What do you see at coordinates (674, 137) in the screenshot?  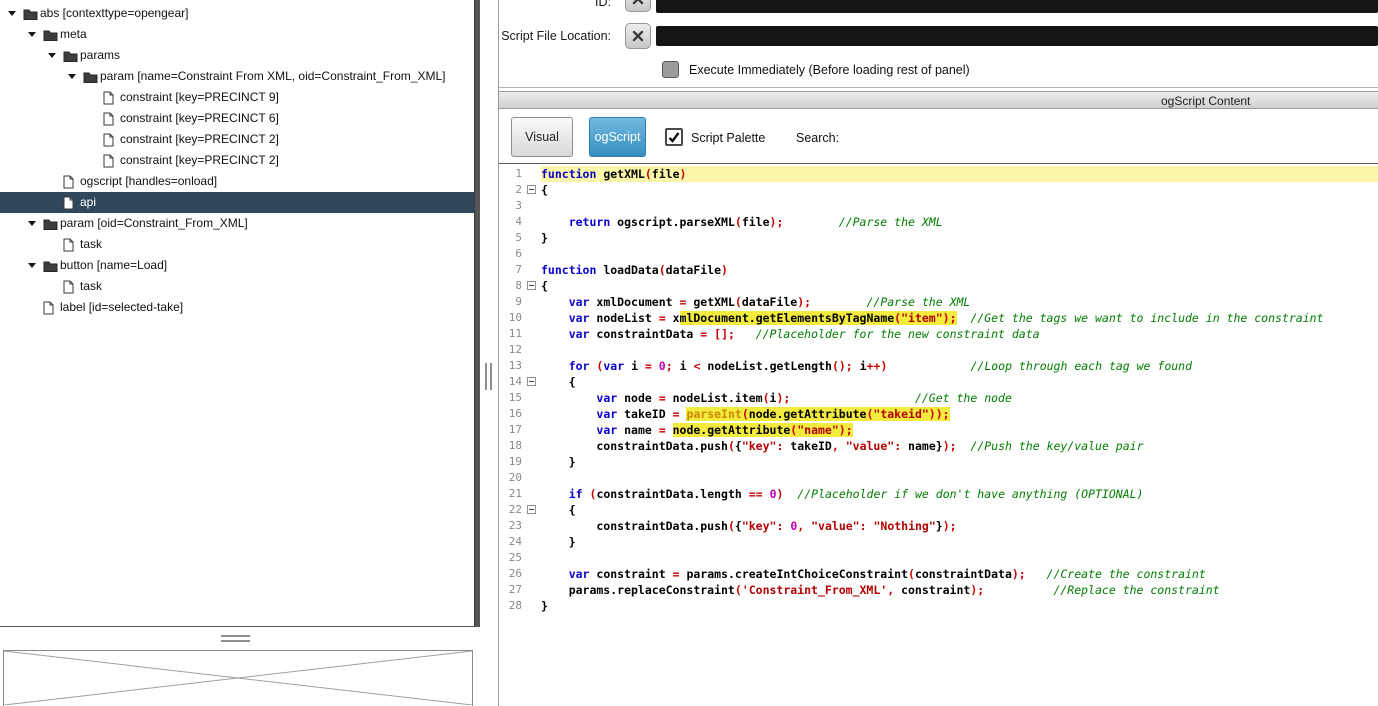 I see `script-palette-checkbox` at bounding box center [674, 137].